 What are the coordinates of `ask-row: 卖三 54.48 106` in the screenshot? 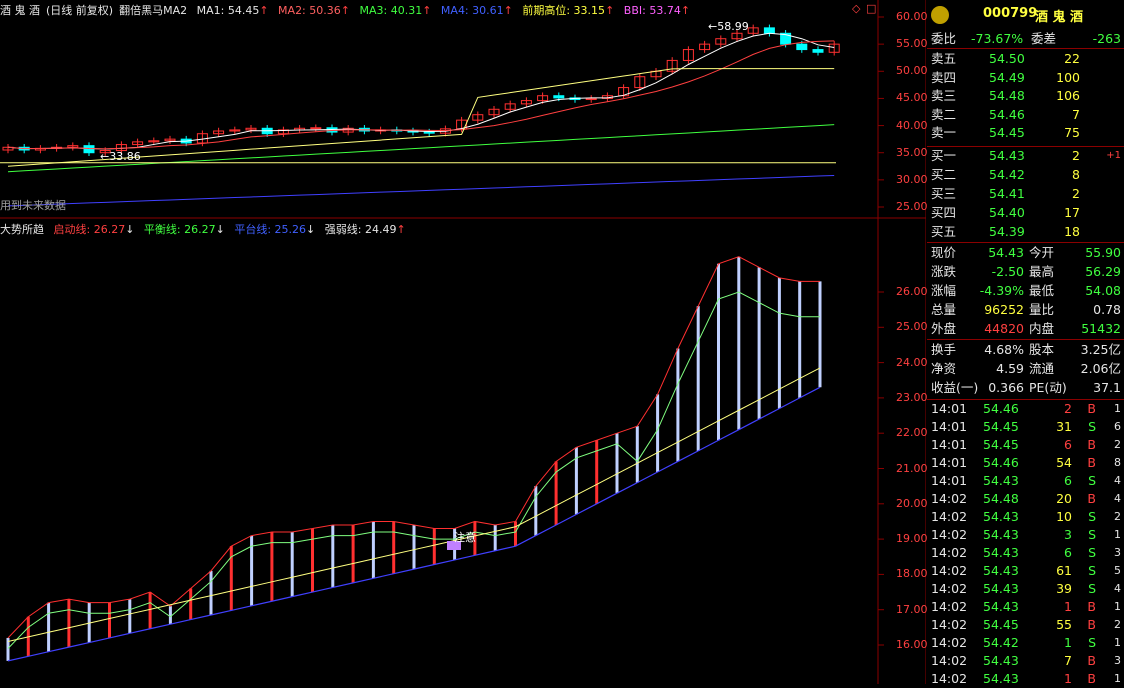 It's located at (1025, 96).